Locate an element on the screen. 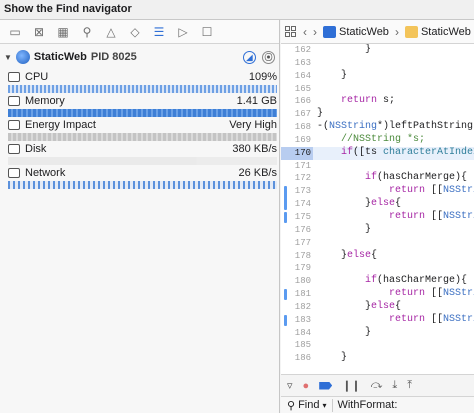 Image resolution: width=474 pixels, height=413 pixels. breadcrumb-project: StaticWeb is located at coordinates (356, 31).